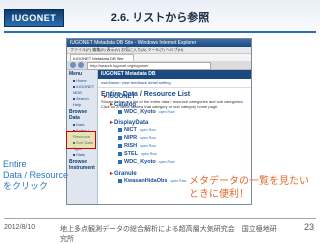  I want to click on tree-leaf-nipr: NIPR open Row, so click(137, 138).